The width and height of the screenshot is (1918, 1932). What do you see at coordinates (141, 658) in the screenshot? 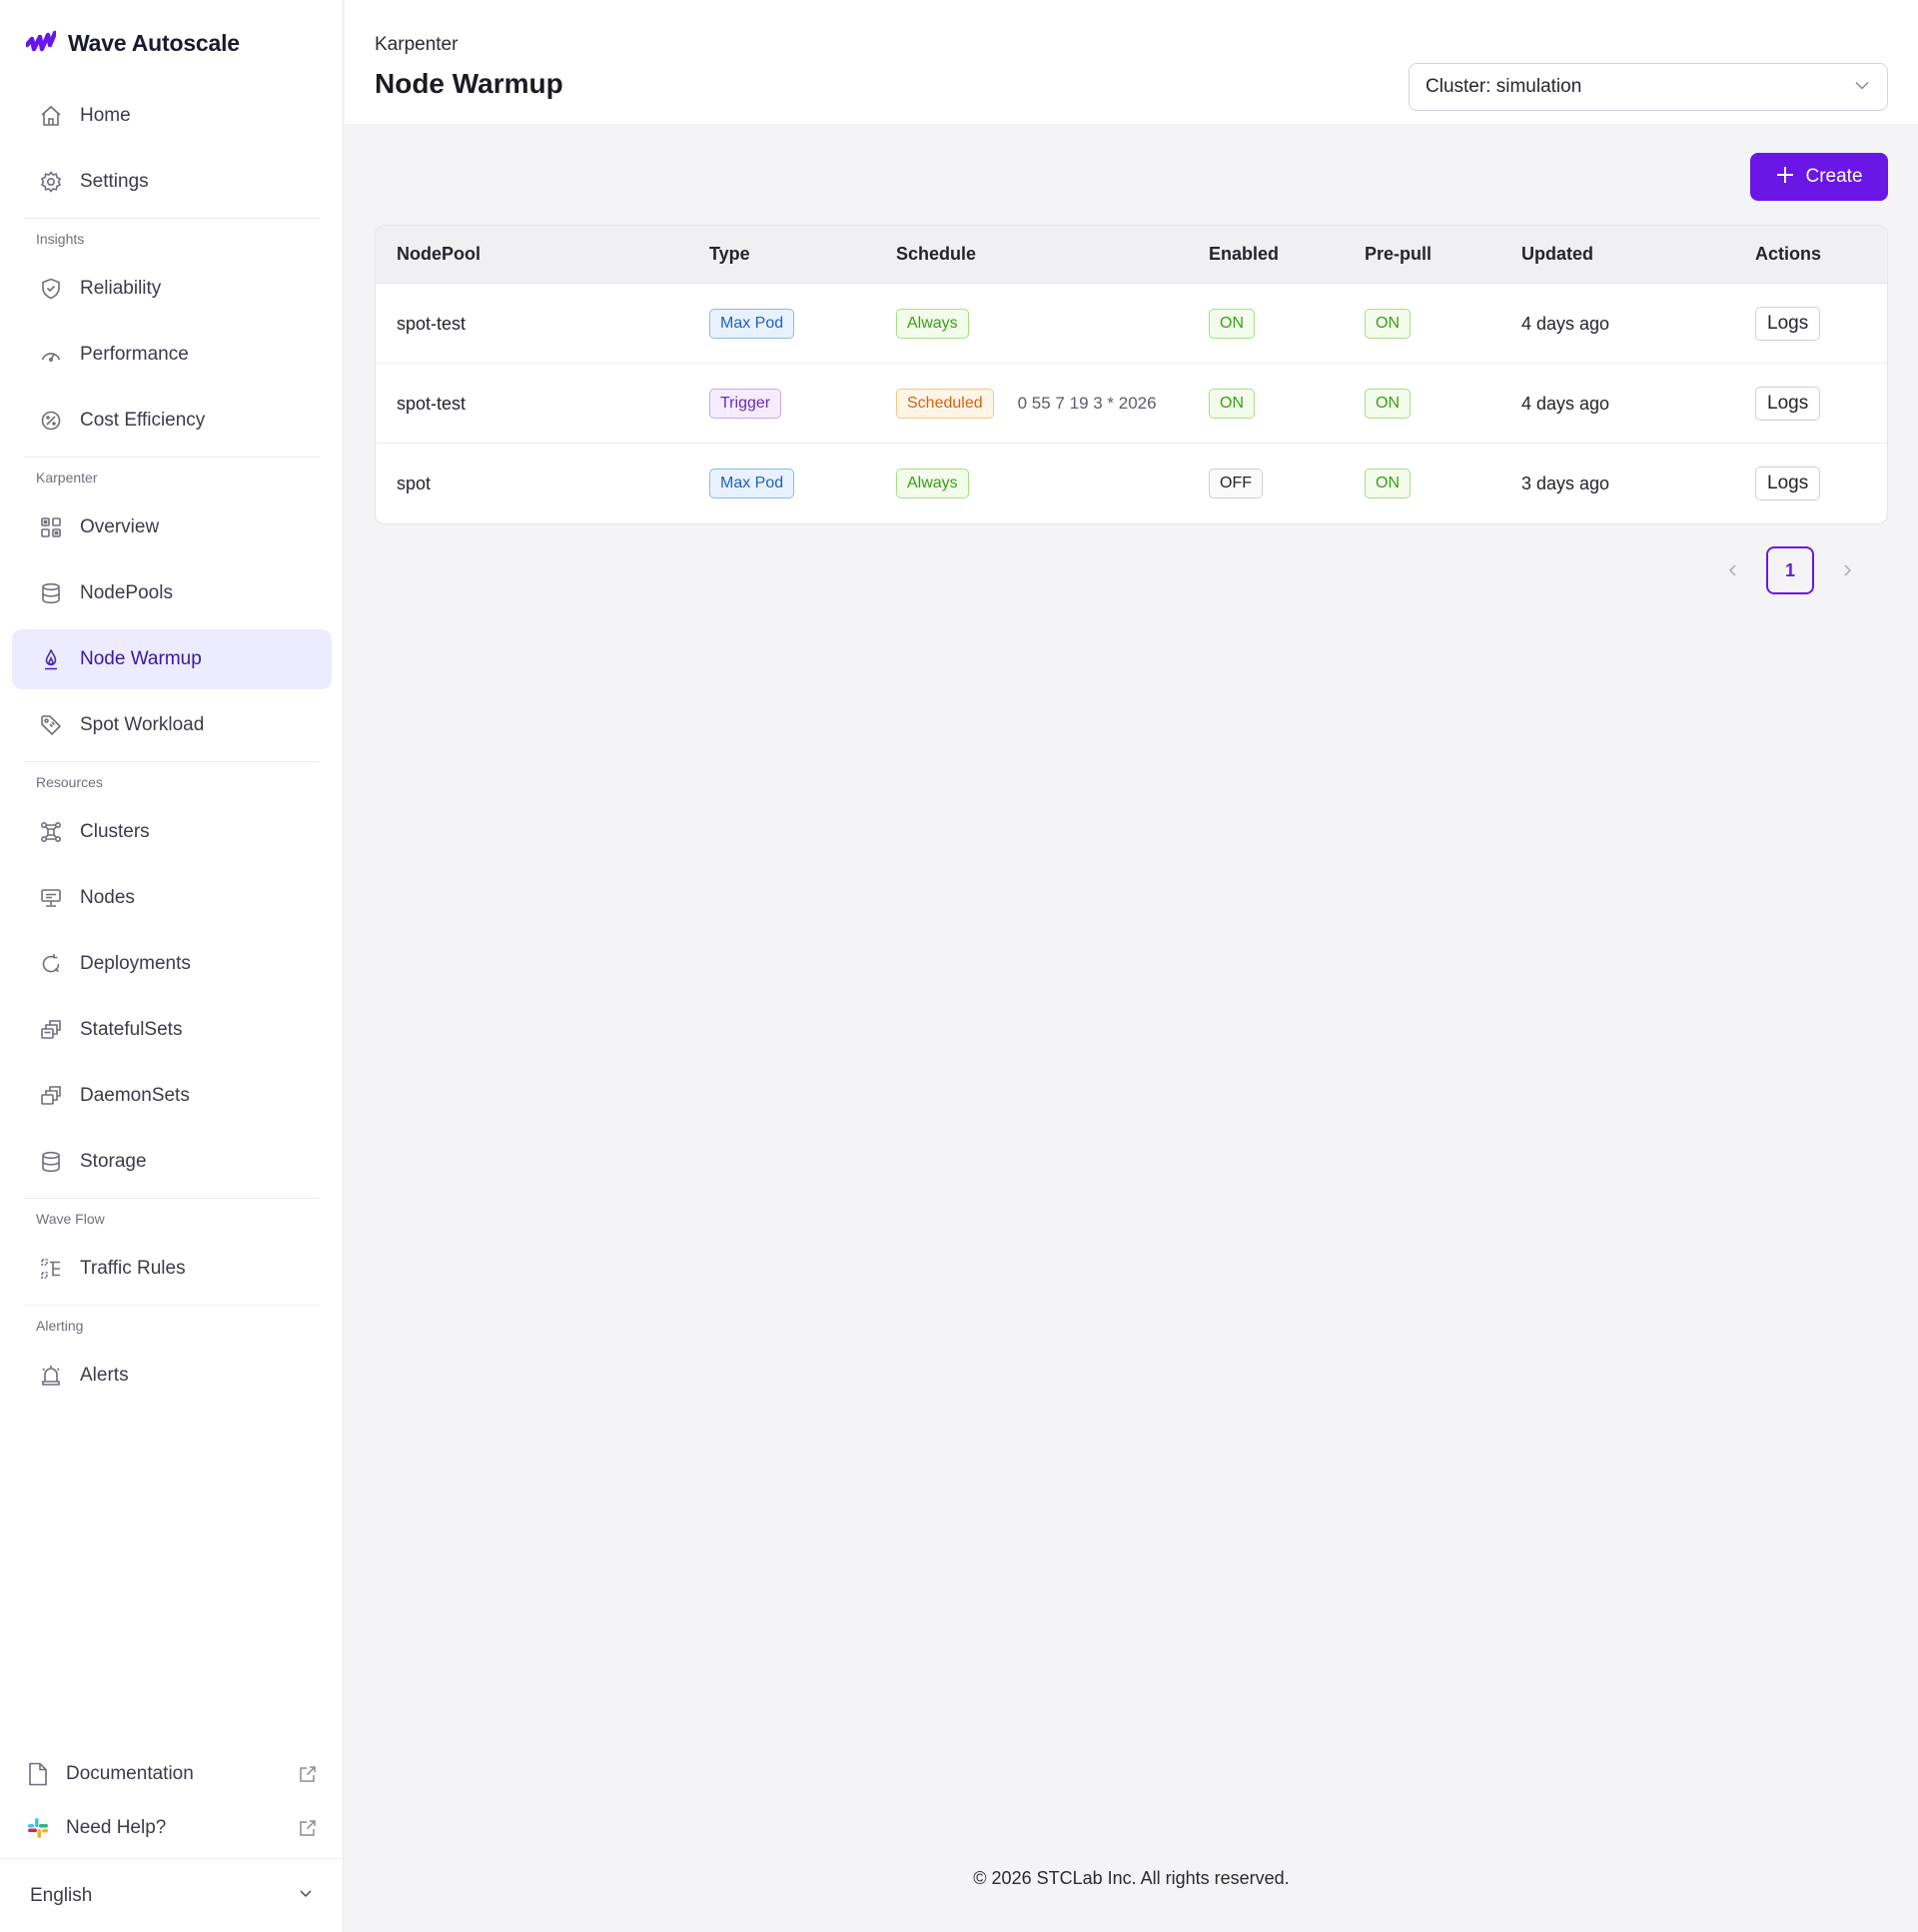
I see `sidebar-item-label: Node Warmup` at bounding box center [141, 658].